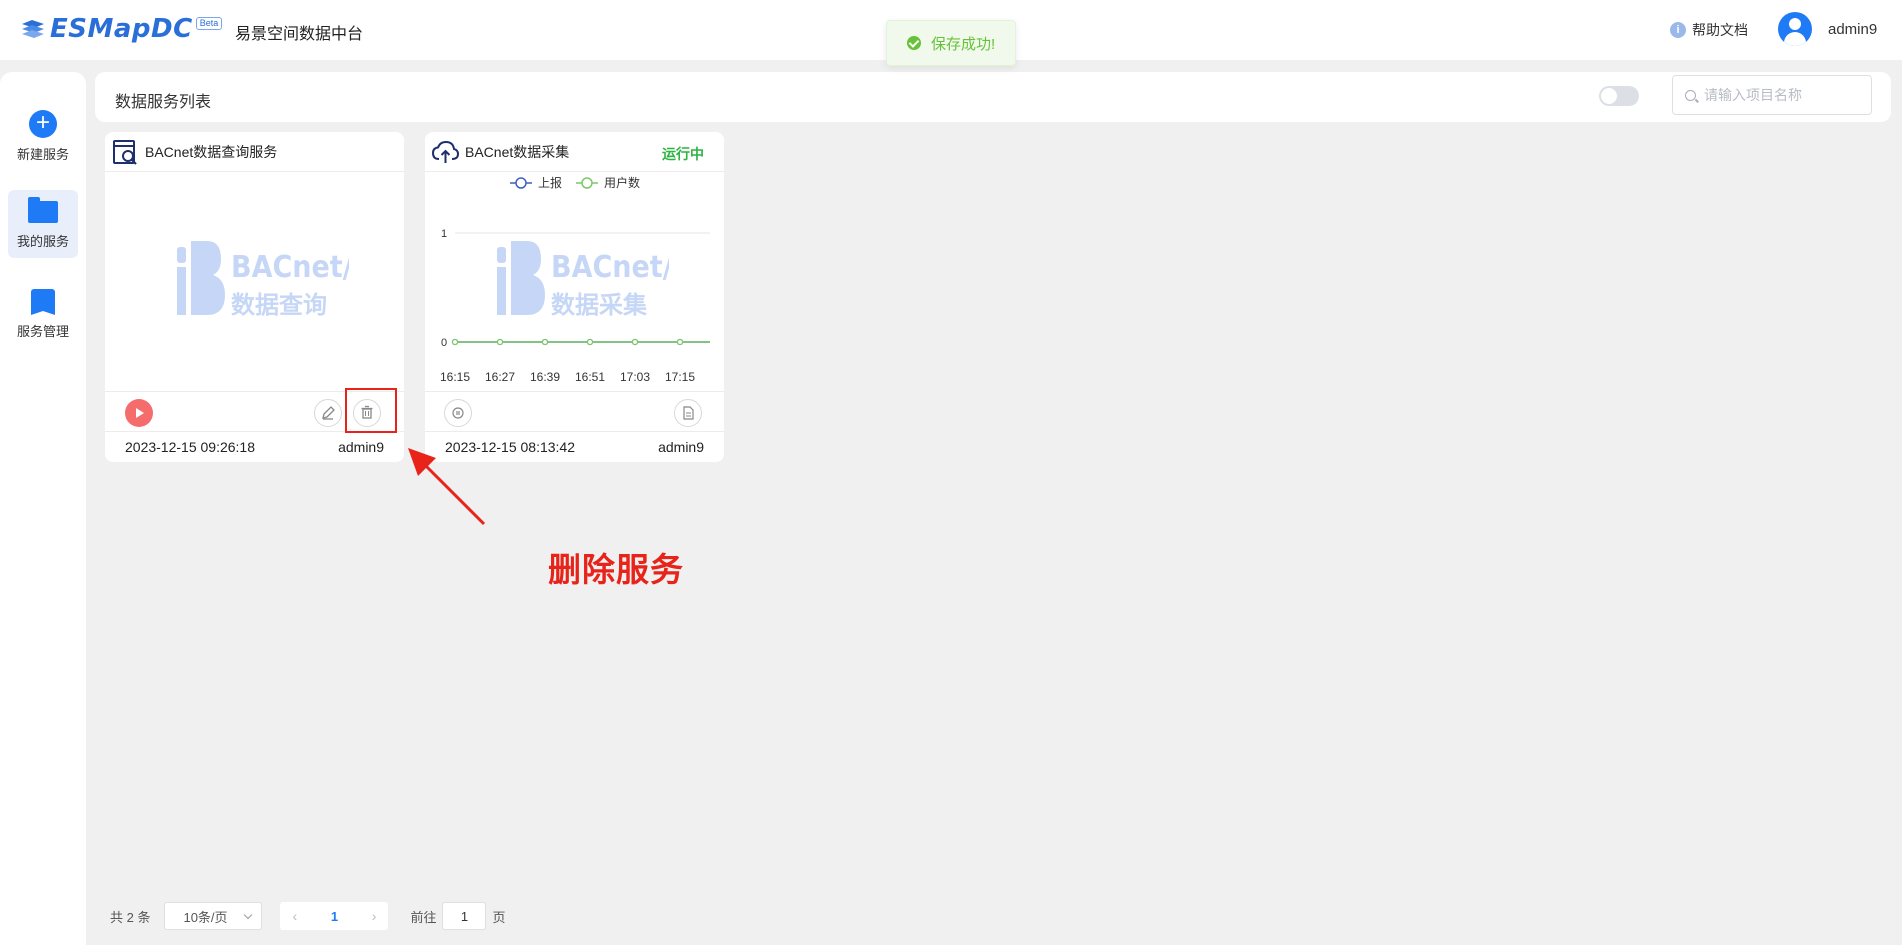 This screenshot has height=945, width=1902. I want to click on logo-icon, so click(33, 29).